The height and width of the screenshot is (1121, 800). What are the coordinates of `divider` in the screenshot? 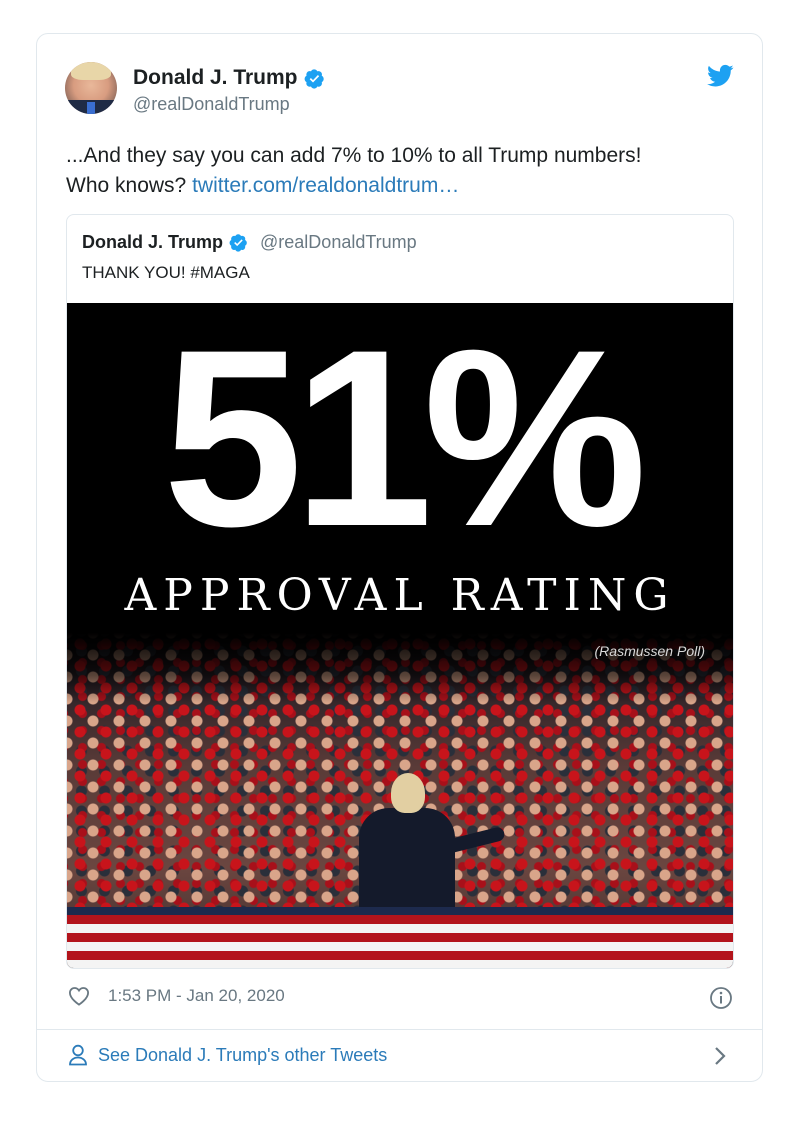 It's located at (399, 1029).